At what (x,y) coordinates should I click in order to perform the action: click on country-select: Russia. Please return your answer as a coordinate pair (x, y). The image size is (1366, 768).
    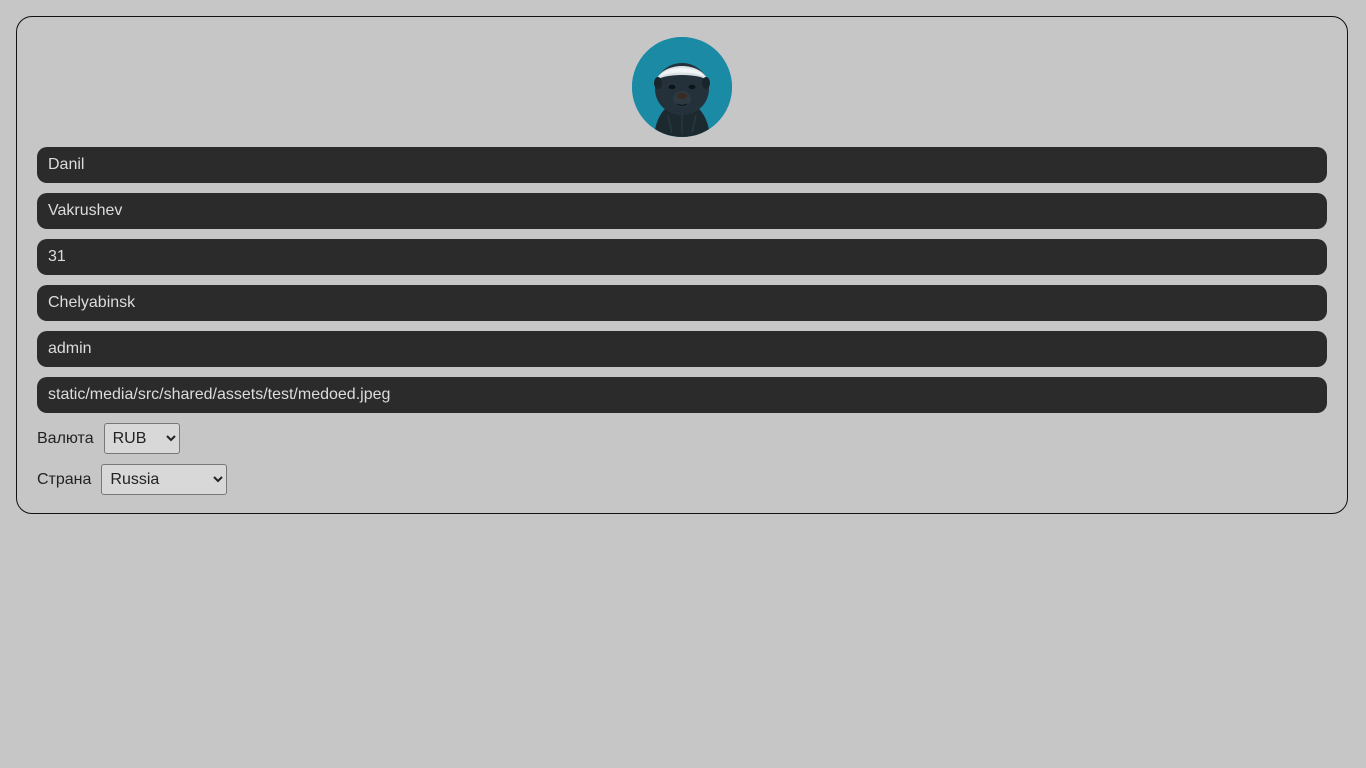
    Looking at the image, I should click on (164, 479).